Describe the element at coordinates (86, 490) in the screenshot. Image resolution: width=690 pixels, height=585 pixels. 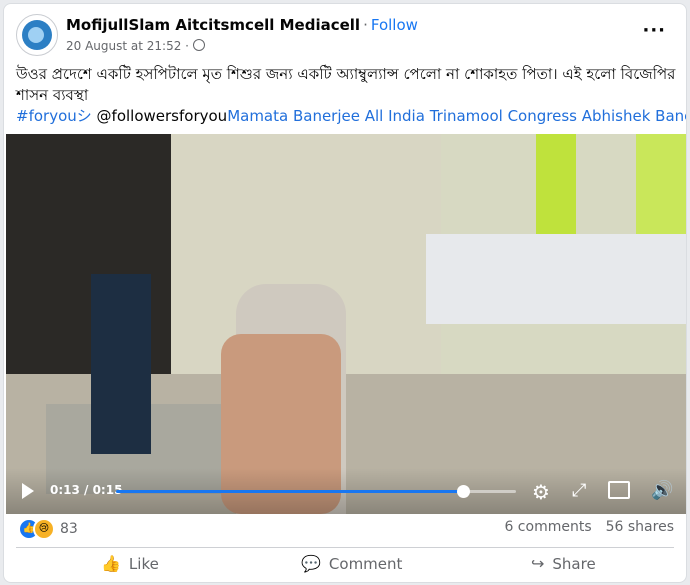
I see `video-time: 0:13 / 0:15` at that location.